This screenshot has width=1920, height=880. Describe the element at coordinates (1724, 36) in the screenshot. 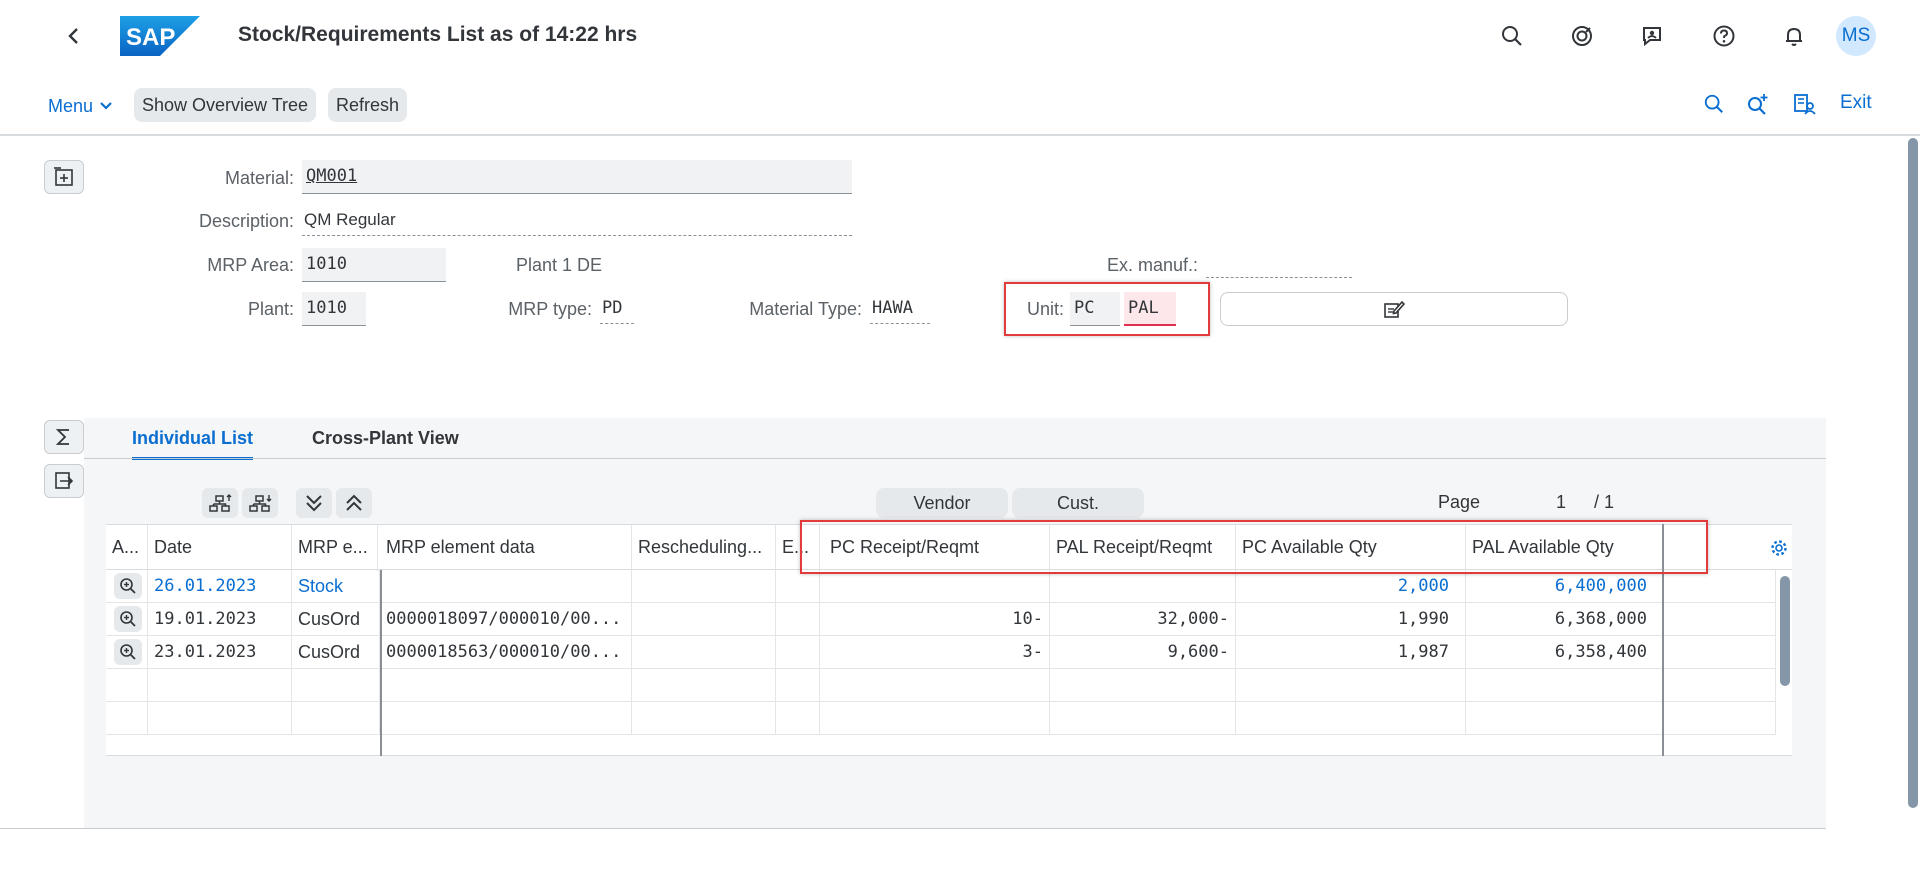

I see `help-icon` at that location.